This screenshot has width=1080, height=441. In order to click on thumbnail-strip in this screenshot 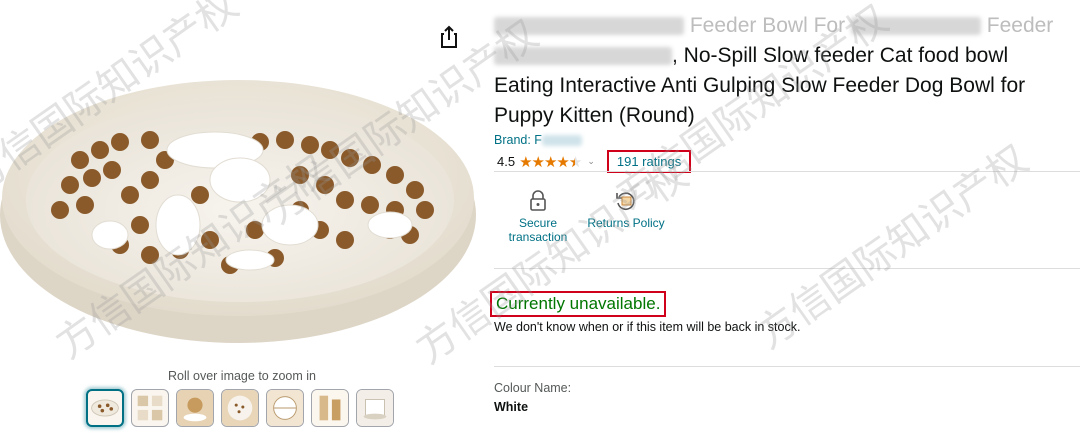, I will do `click(243, 408)`.